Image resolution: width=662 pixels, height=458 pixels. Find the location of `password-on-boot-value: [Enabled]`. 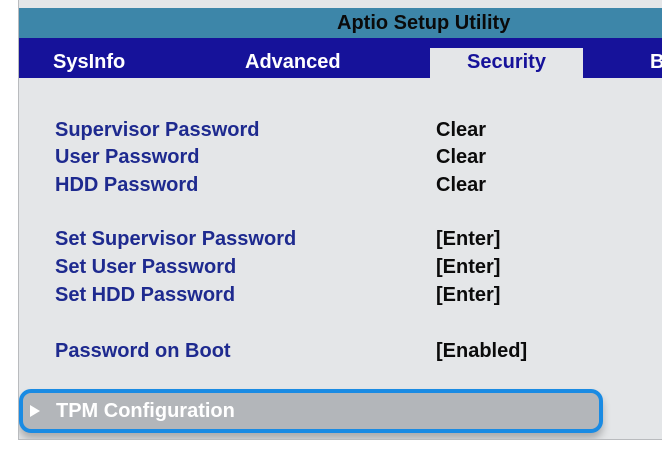

password-on-boot-value: [Enabled] is located at coordinates (481, 351).